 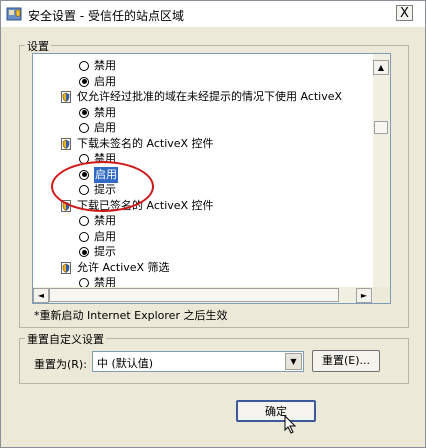 What do you see at coordinates (293, 361) in the screenshot?
I see `chevron-down-icon: ▼` at bounding box center [293, 361].